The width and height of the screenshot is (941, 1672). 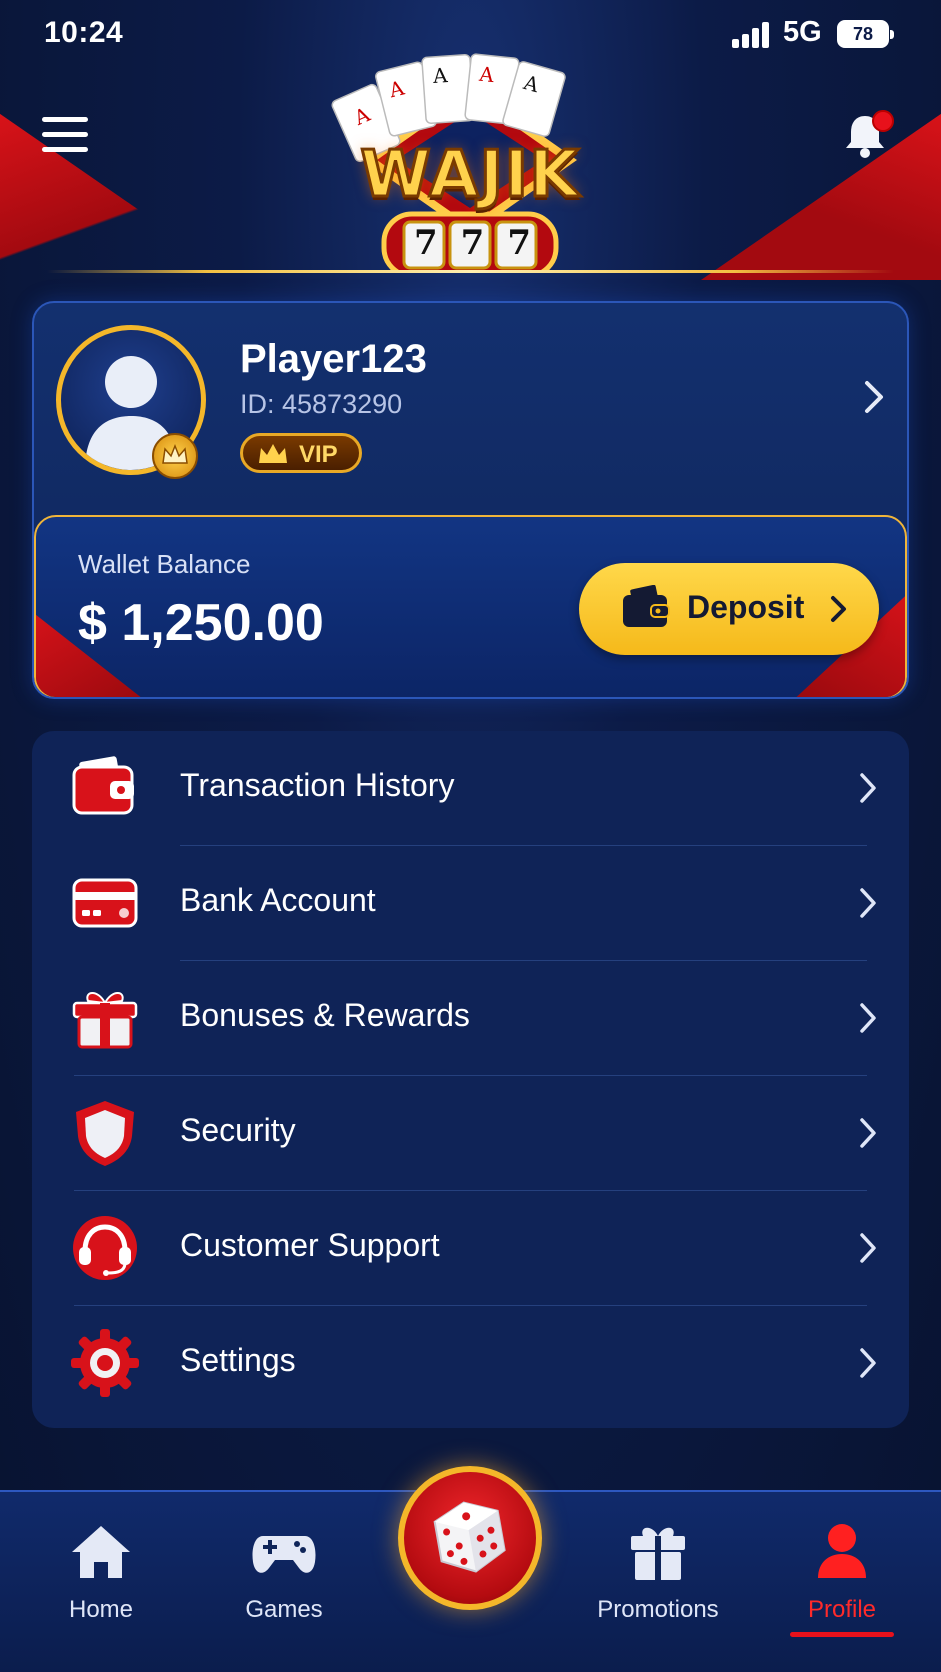 What do you see at coordinates (321, 404) in the screenshot?
I see `player-id: ID: 45873290` at bounding box center [321, 404].